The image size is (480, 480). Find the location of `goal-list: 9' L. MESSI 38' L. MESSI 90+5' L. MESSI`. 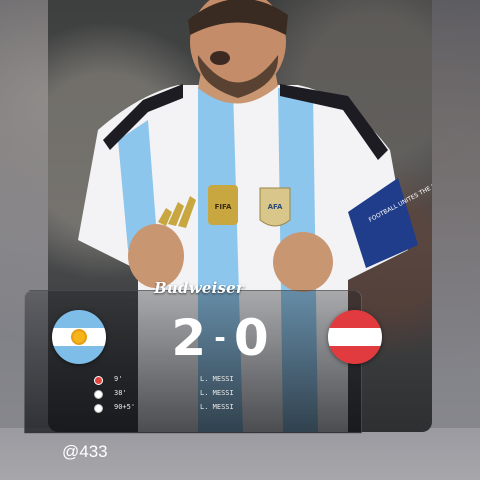

goal-list: 9' L. MESSI 38' L. MESSI 90+5' L. MESSI is located at coordinates (228, 395).